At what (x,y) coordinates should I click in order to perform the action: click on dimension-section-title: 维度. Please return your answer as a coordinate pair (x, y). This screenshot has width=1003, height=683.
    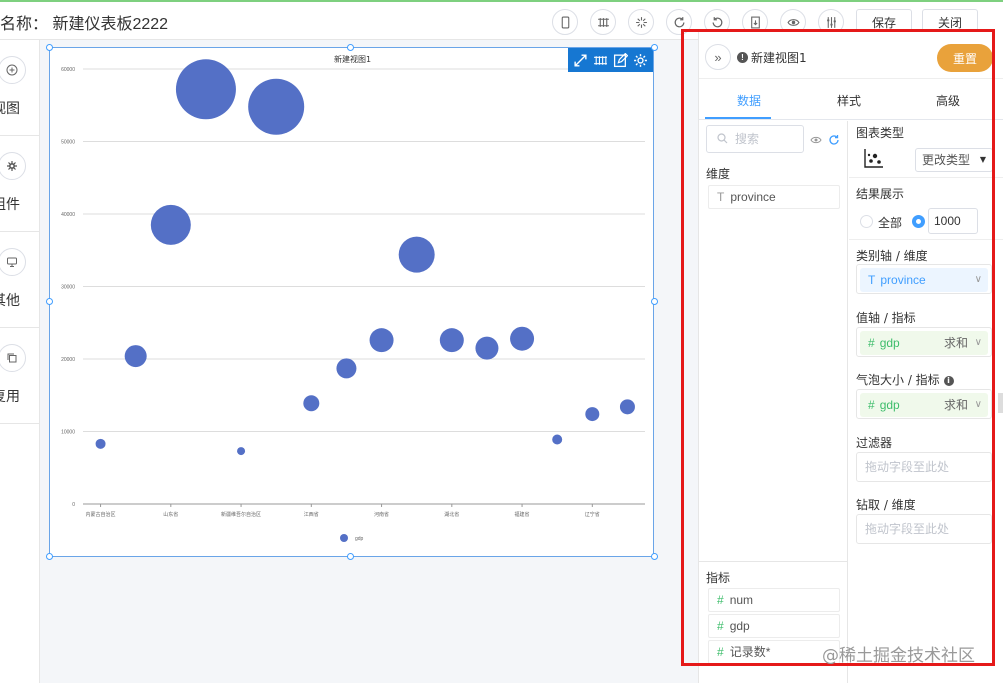
    Looking at the image, I should click on (718, 174).